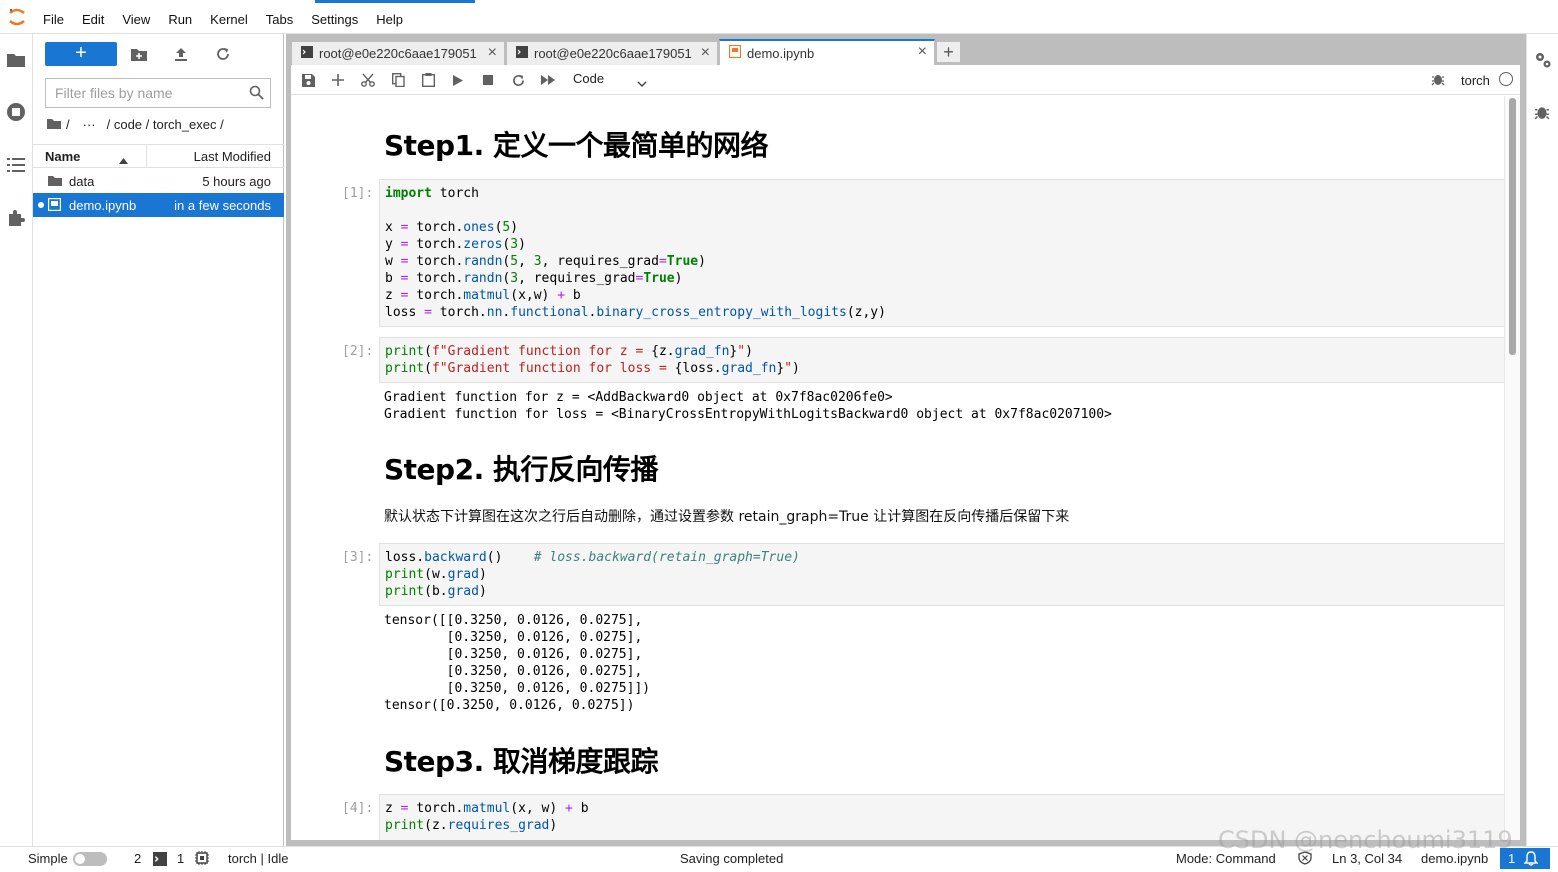 The width and height of the screenshot is (1558, 872). Describe the element at coordinates (53, 17) in the screenshot. I see `menu-file: File` at that location.